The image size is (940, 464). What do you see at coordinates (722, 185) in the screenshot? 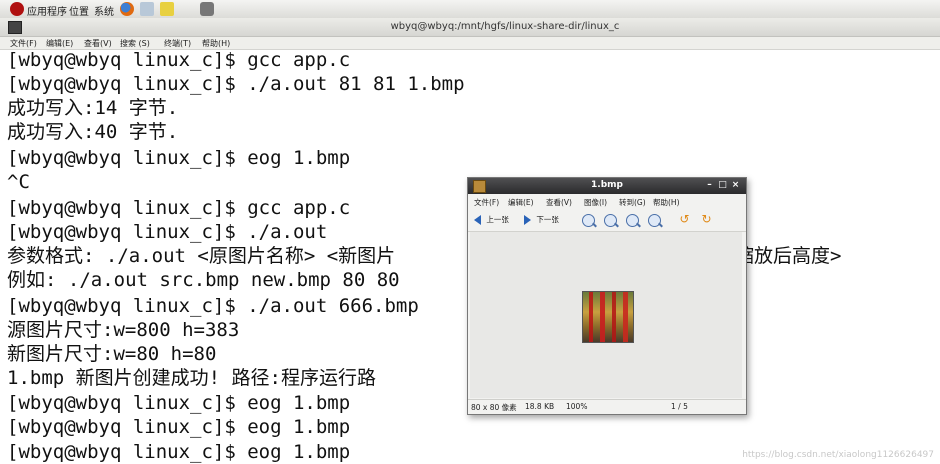
I see `maximize-icon: □` at bounding box center [722, 185].